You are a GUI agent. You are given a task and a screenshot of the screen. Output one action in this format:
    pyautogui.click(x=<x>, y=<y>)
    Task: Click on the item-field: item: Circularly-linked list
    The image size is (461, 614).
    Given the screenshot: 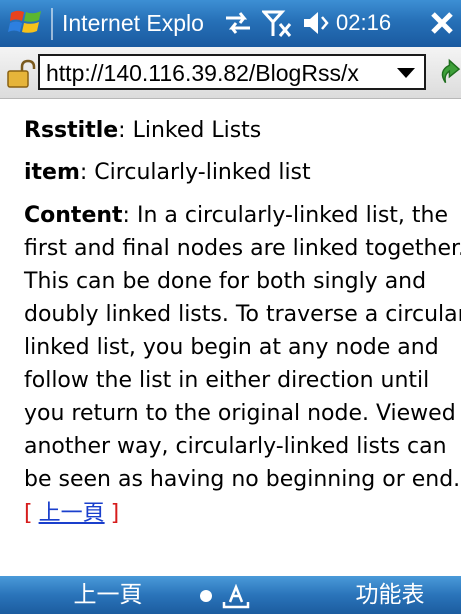 What is the action you would take?
    pyautogui.click(x=167, y=172)
    